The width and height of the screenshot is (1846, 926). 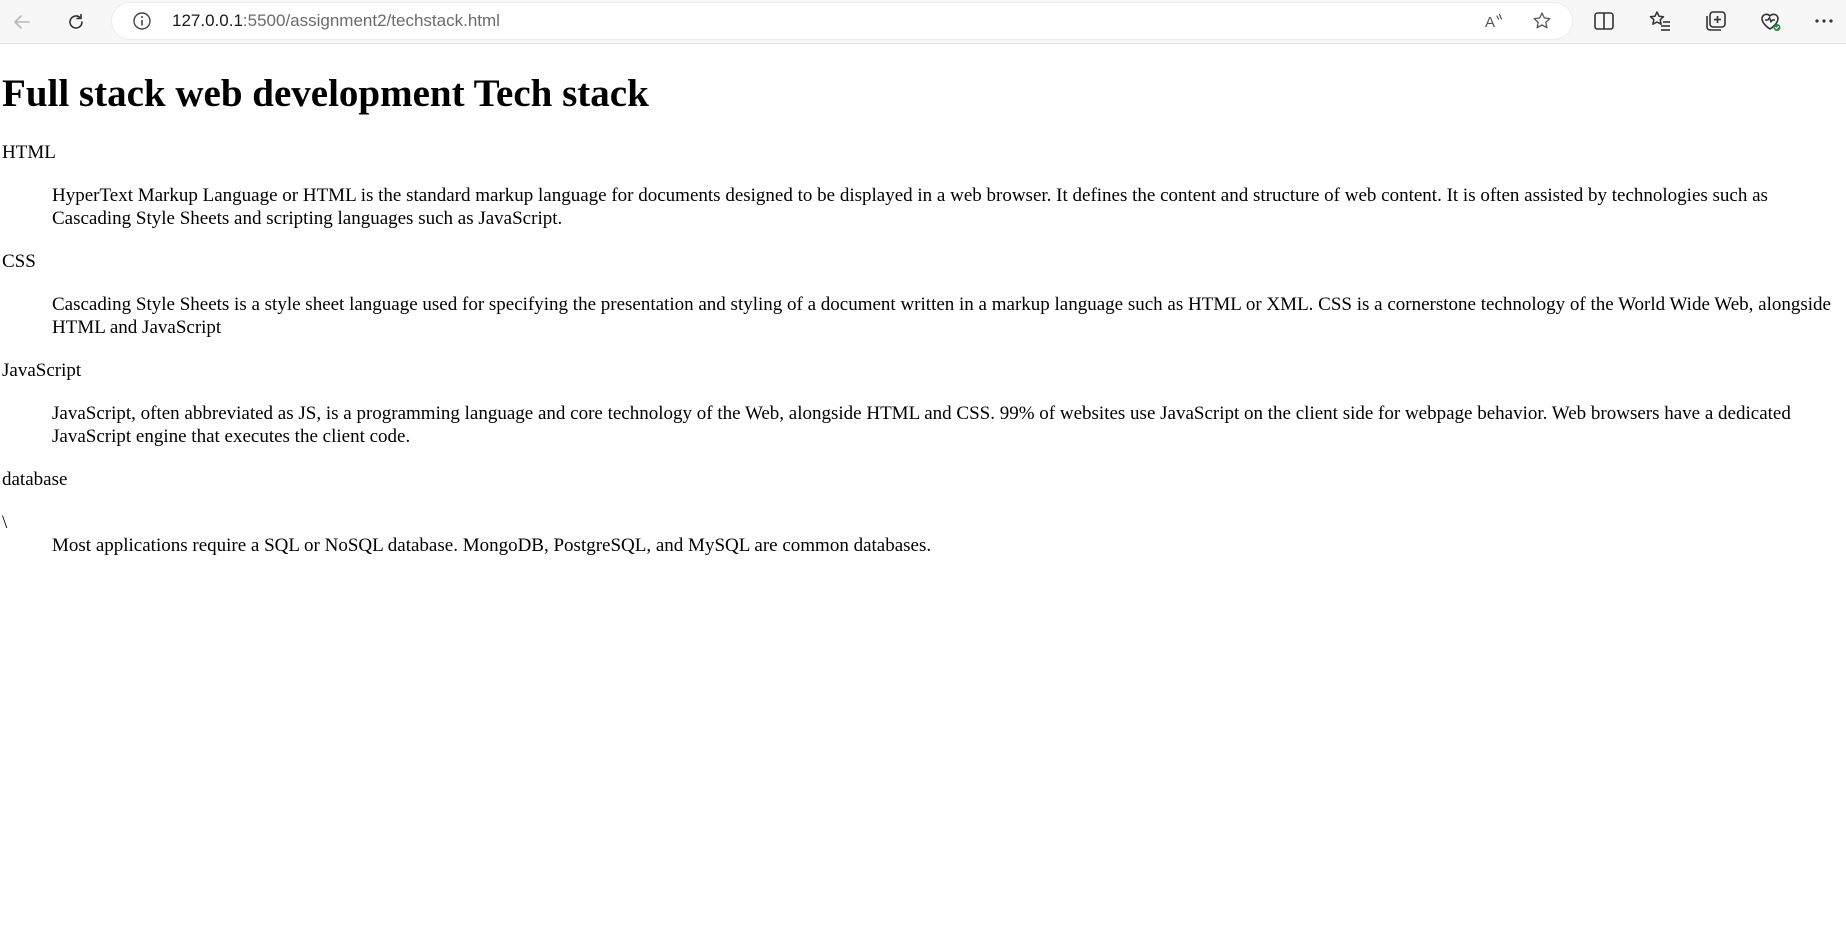 I want to click on term-css: CSS, so click(x=19, y=261).